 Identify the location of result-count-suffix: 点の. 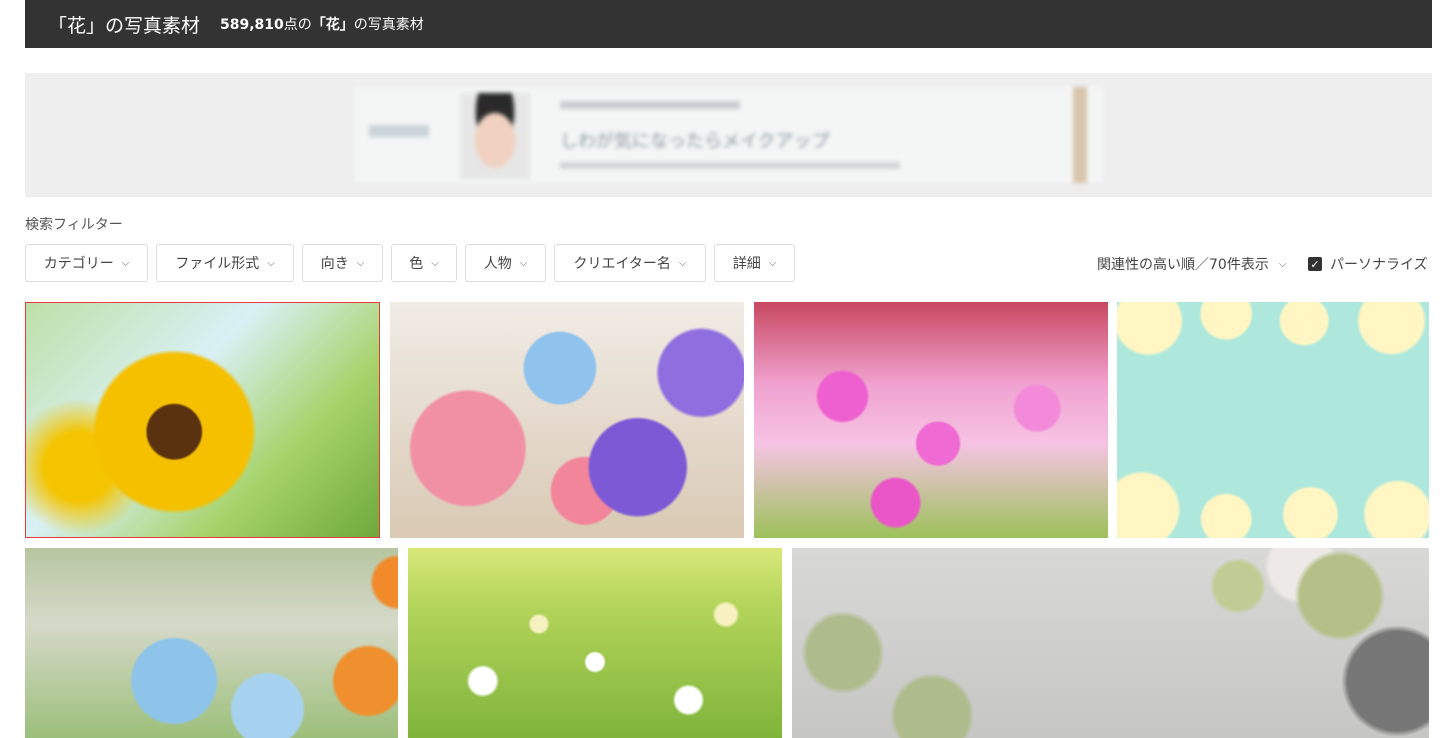
(297, 25).